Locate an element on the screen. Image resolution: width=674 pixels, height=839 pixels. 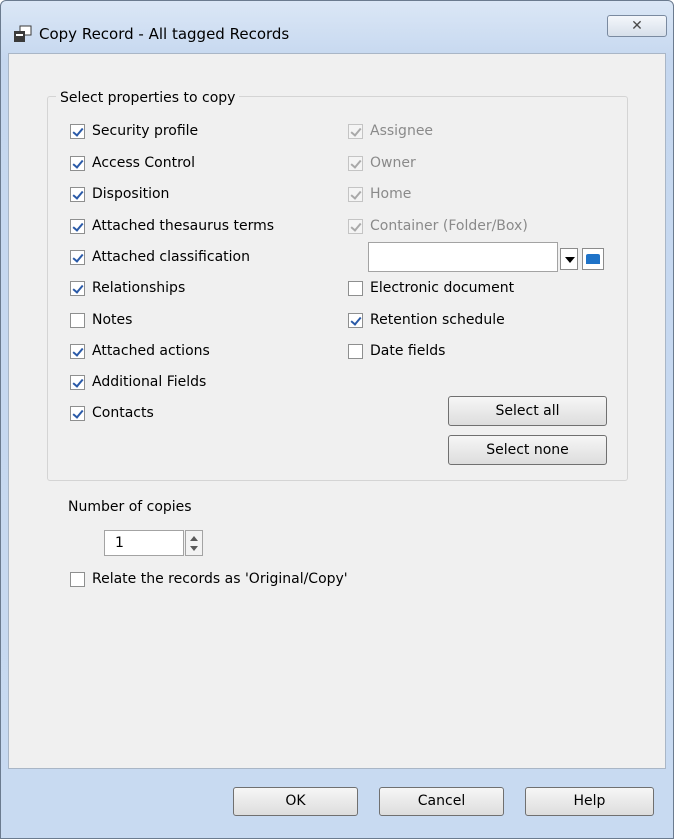
checkbox-attached-thesaurus-terms: Attached thesaurus terms is located at coordinates (172, 226).